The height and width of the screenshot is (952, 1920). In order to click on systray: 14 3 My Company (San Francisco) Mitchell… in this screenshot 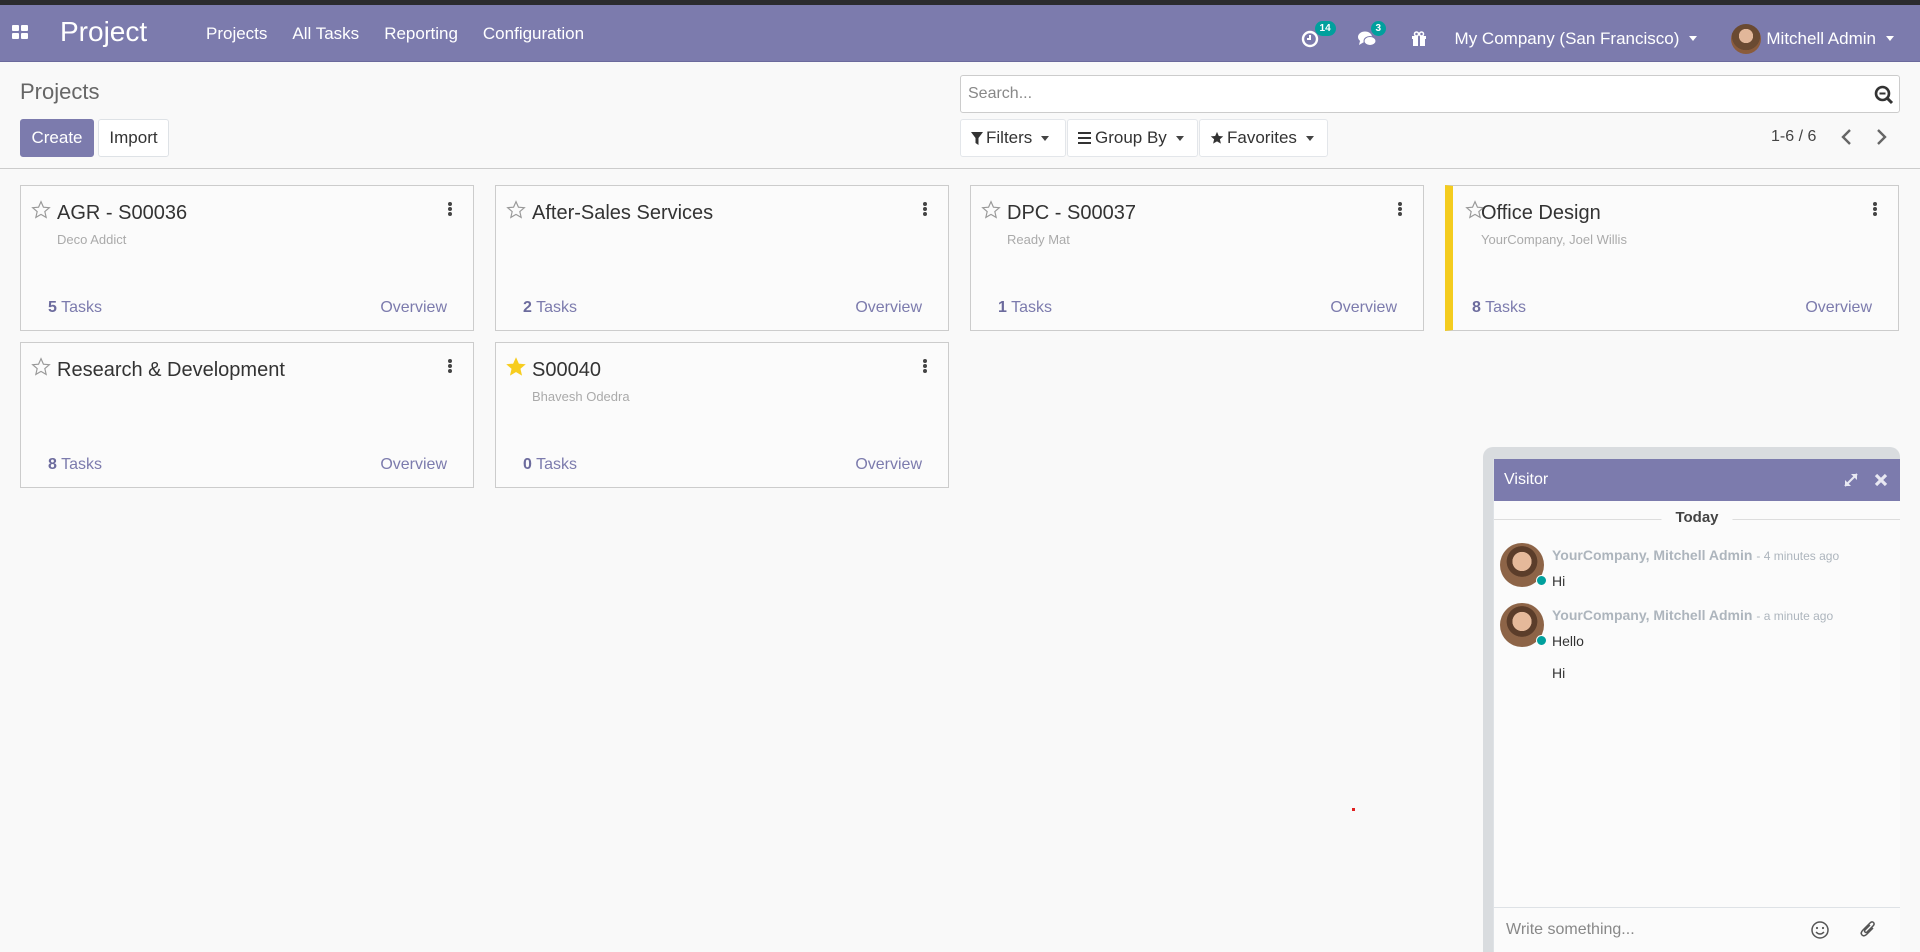, I will do `click(1610, 38)`.